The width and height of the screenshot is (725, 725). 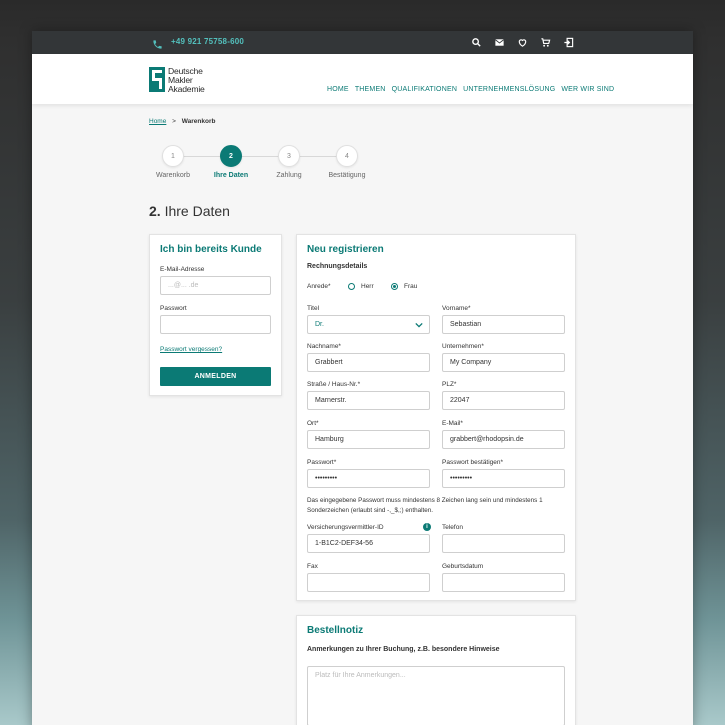 What do you see at coordinates (367, 286) in the screenshot?
I see `radio-herr-label: Herr` at bounding box center [367, 286].